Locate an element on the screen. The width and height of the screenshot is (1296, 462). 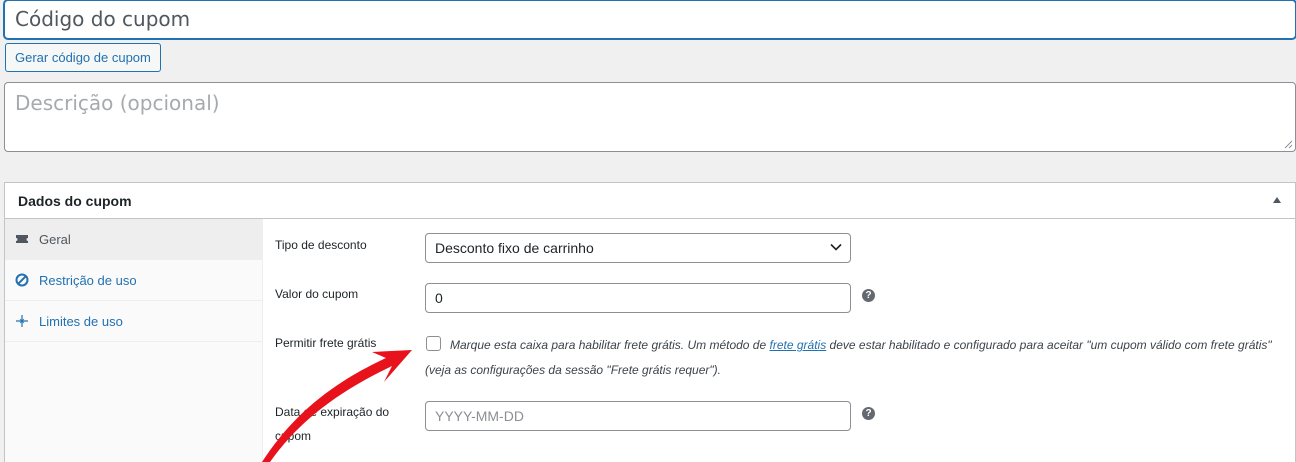
tab-usage-limits: Limites de uso is located at coordinates (133, 321).